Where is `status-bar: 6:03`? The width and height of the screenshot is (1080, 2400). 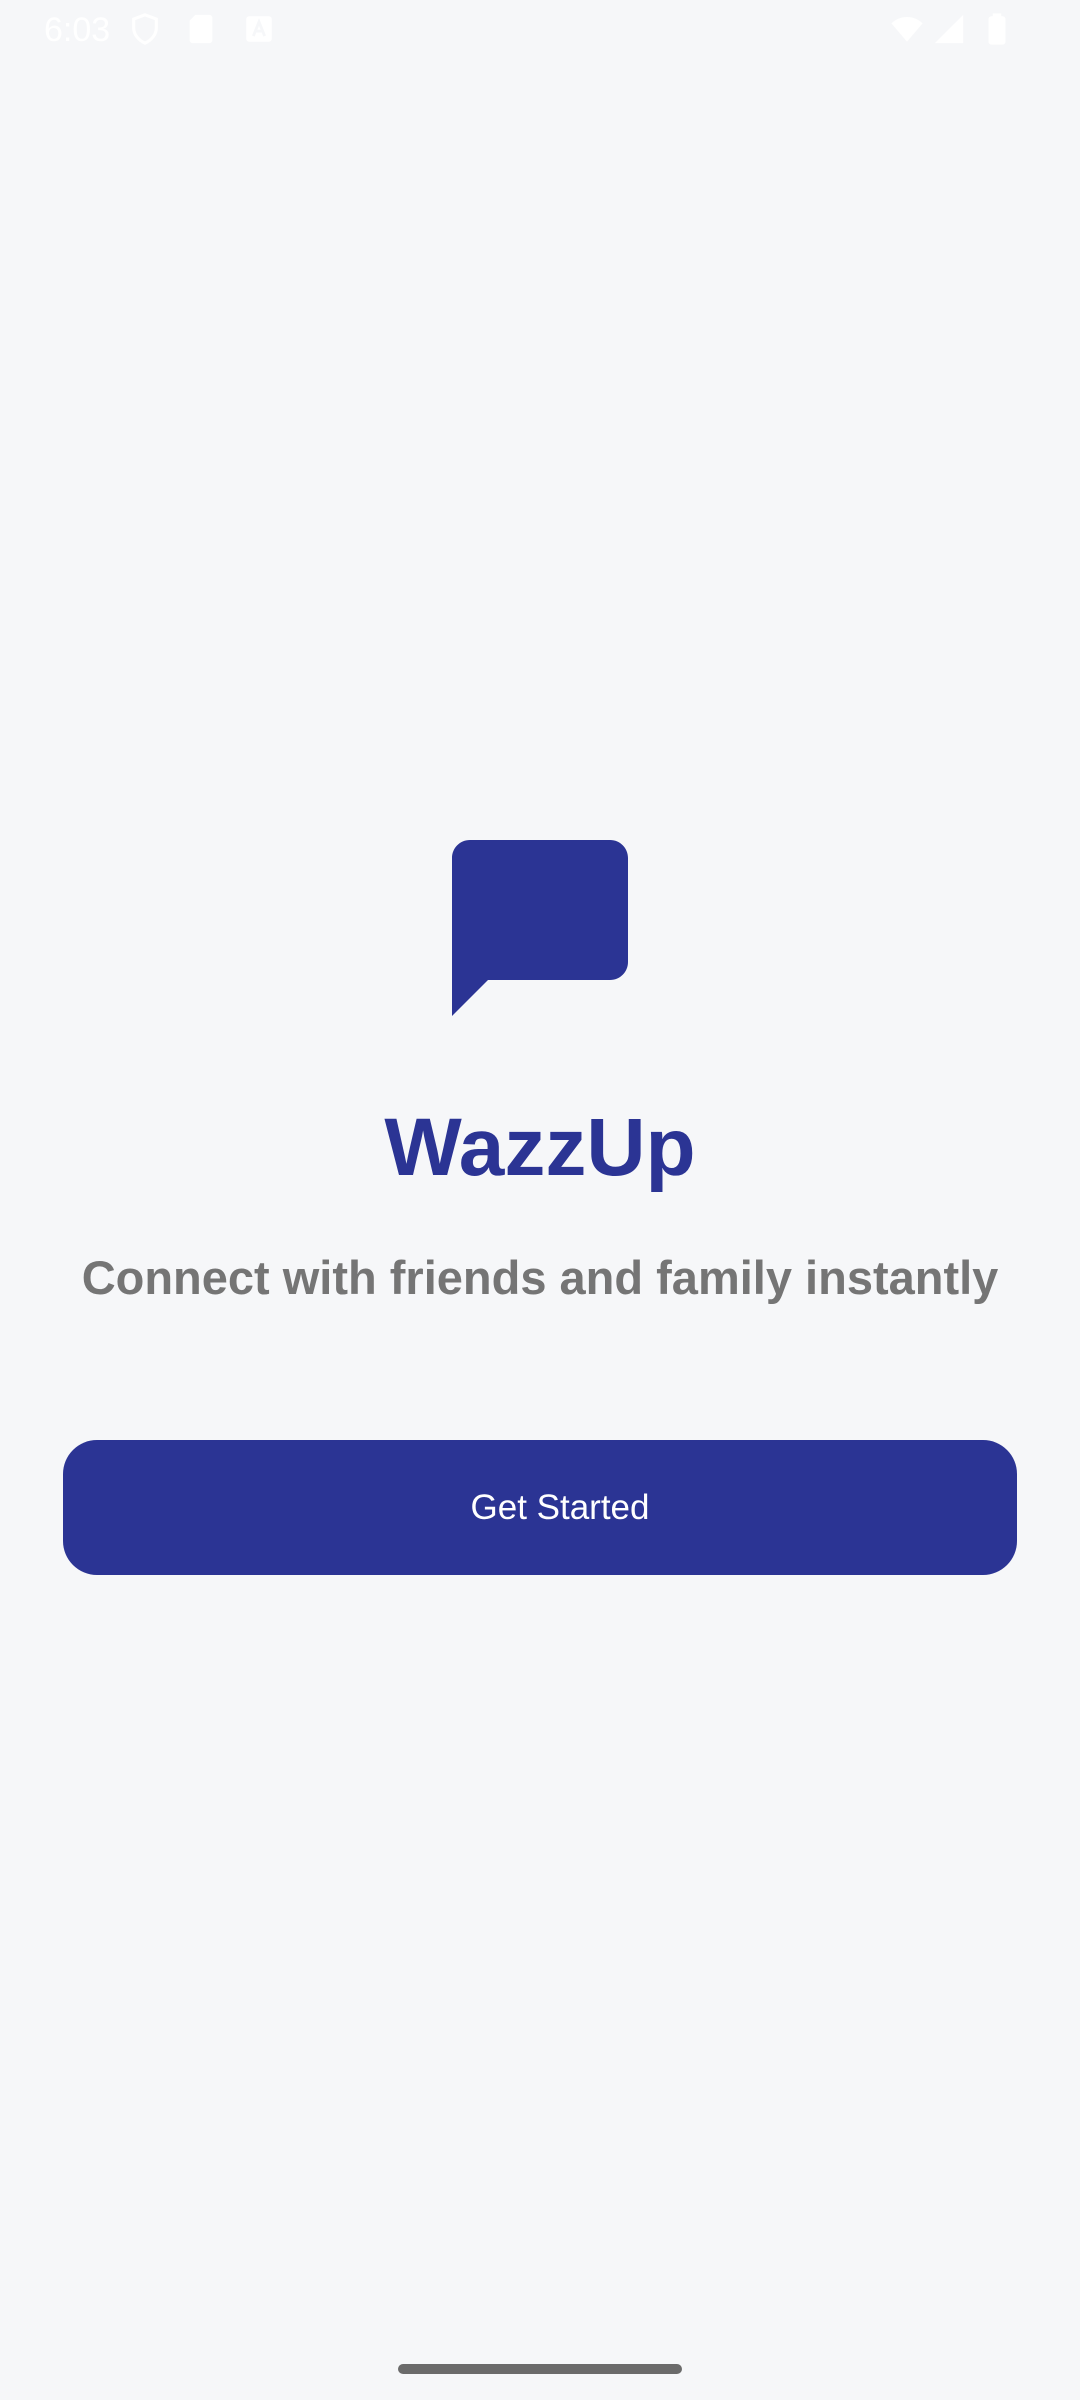
status-bar: 6:03 is located at coordinates (540, 31).